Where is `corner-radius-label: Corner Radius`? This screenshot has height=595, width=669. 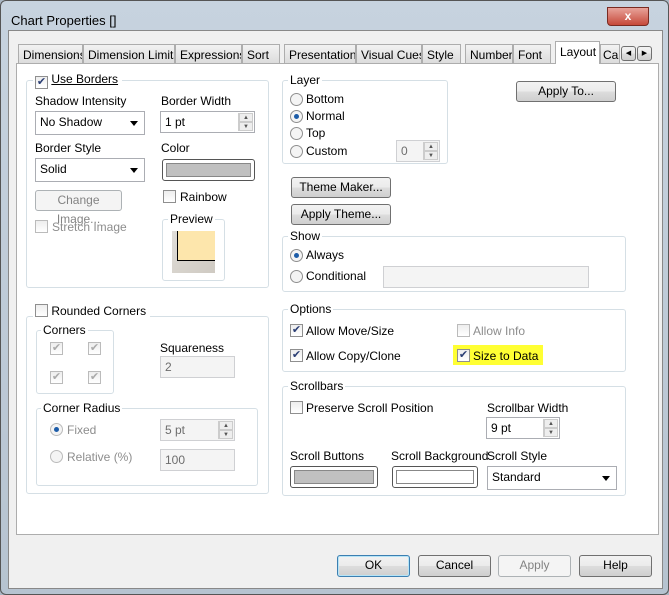 corner-radius-label: Corner Radius is located at coordinates (82, 408).